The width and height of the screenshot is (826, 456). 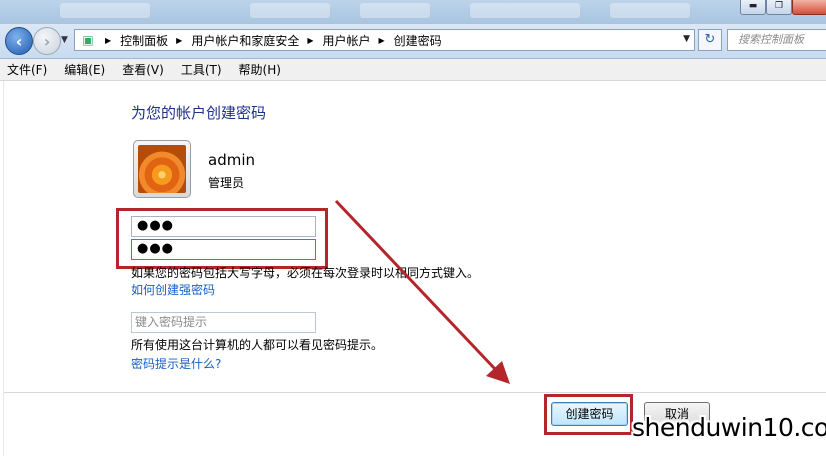 I want to click on menu-edit: 编辑(E), so click(x=84, y=69).